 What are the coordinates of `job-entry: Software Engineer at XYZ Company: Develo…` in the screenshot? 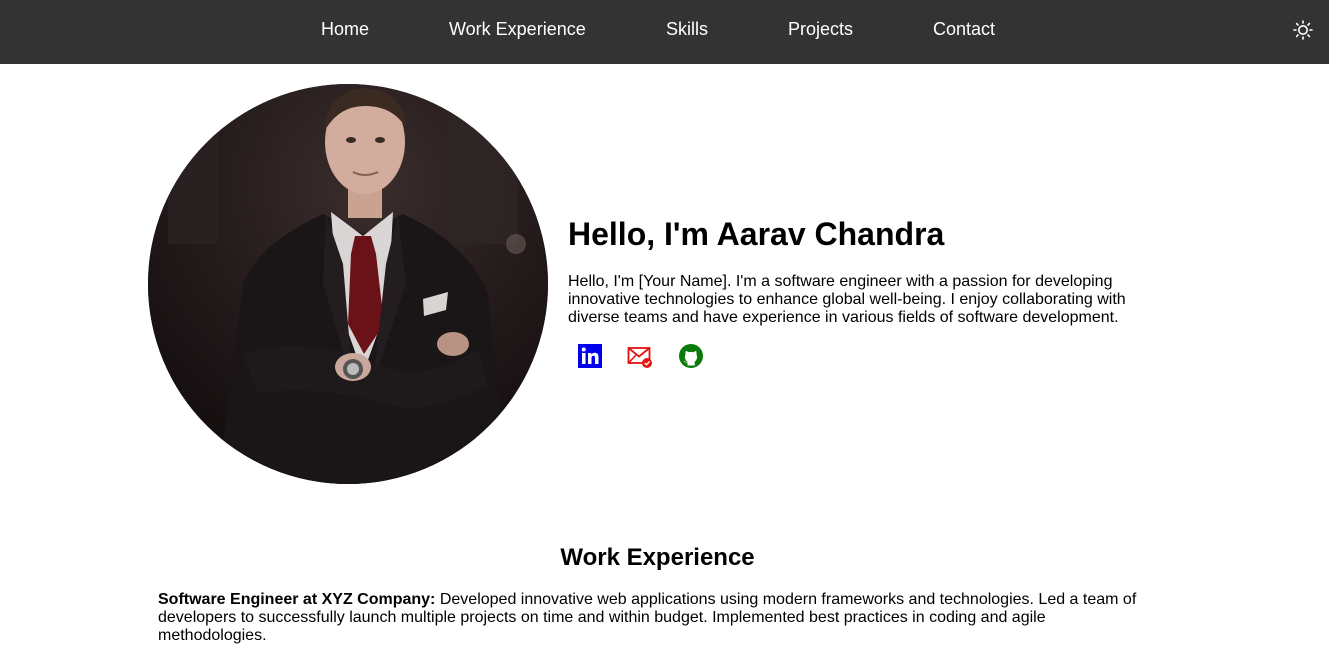 It's located at (653, 618).